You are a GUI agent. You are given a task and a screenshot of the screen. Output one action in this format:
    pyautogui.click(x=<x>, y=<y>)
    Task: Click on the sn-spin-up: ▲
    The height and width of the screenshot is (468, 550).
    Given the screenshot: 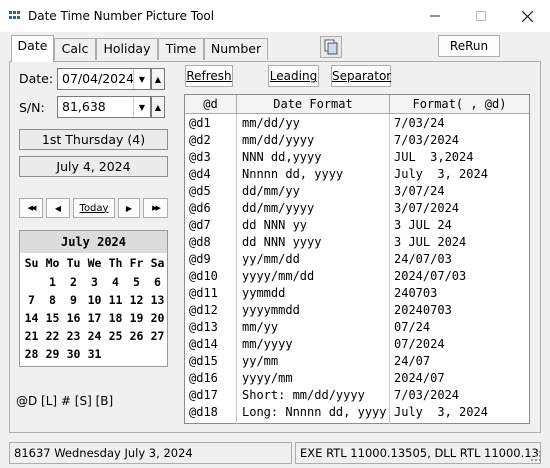 What is the action you would take?
    pyautogui.click(x=158, y=107)
    